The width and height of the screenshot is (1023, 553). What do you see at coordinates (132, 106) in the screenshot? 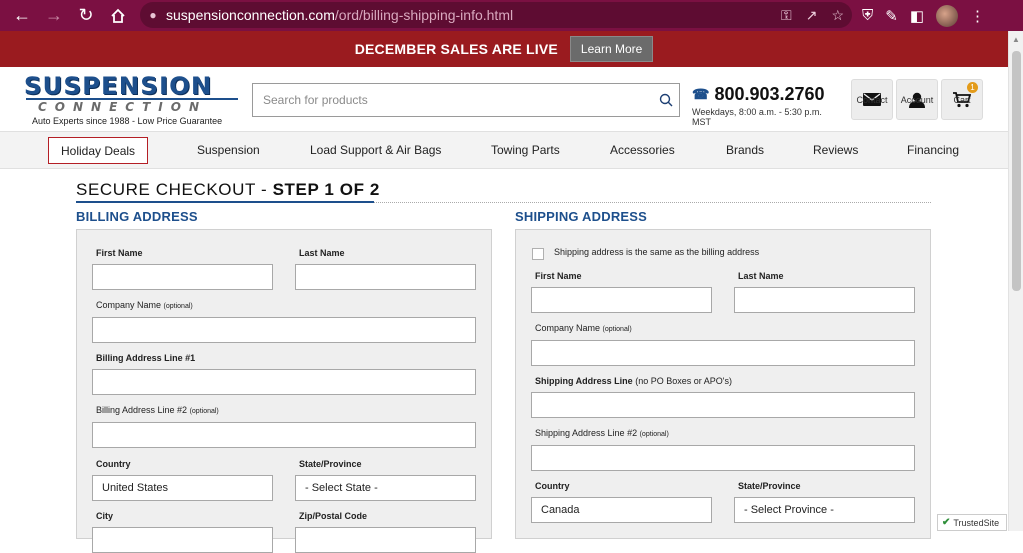
I see `logo-word-connection: CONNECTION` at bounding box center [132, 106].